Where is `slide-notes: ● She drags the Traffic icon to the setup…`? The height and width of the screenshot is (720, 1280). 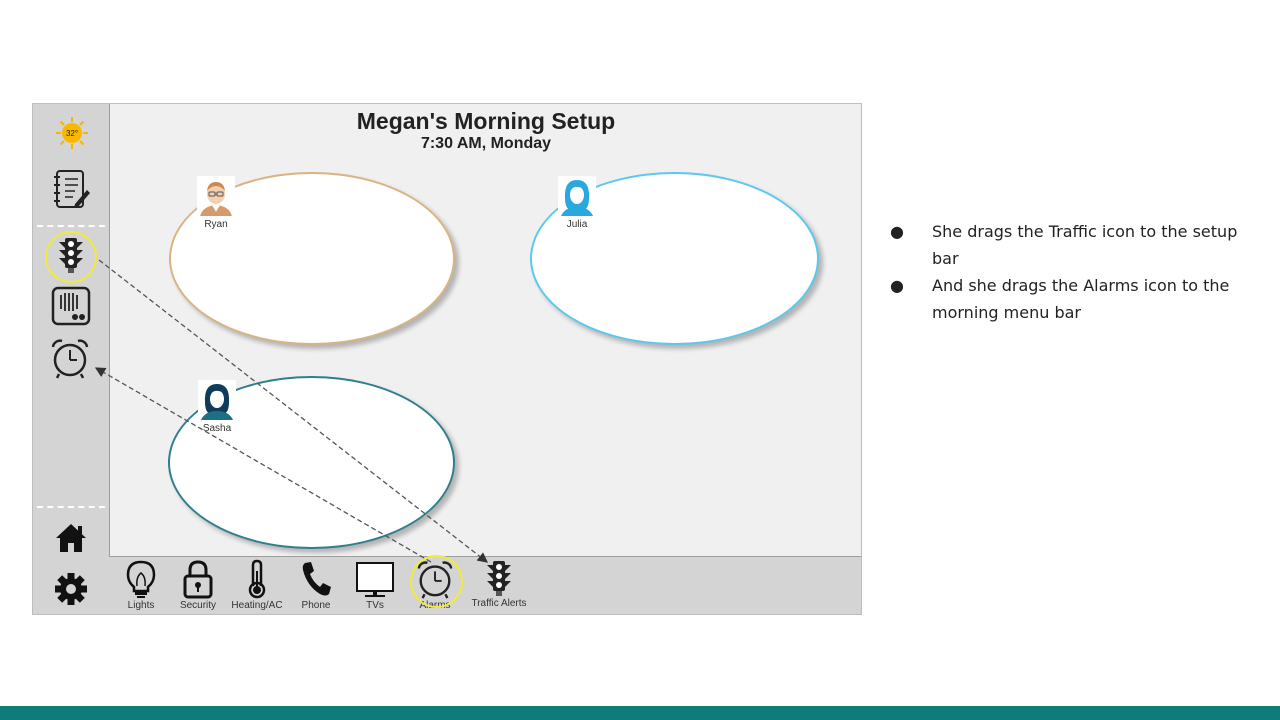
slide-notes: ● She drags the Traffic icon to the setup… is located at coordinates (1070, 272).